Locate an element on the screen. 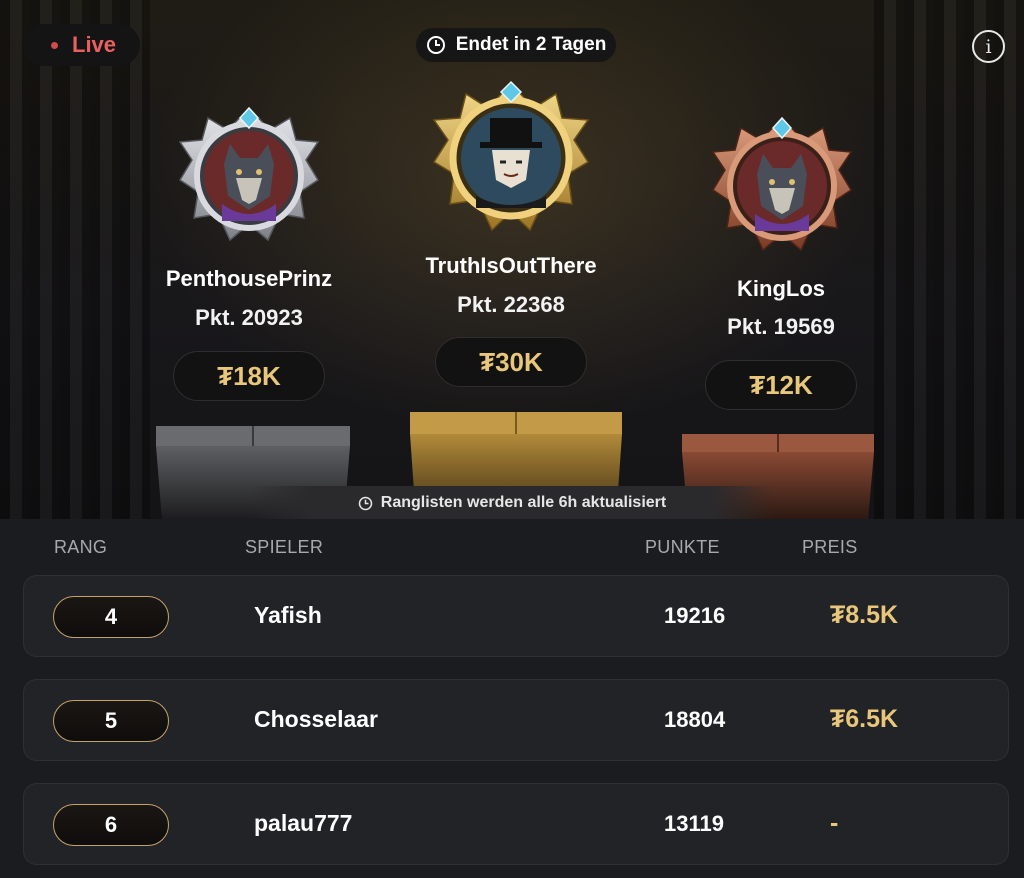 This screenshot has height=878, width=1024. podium-1-name: TruthIsOutThere is located at coordinates (511, 265).